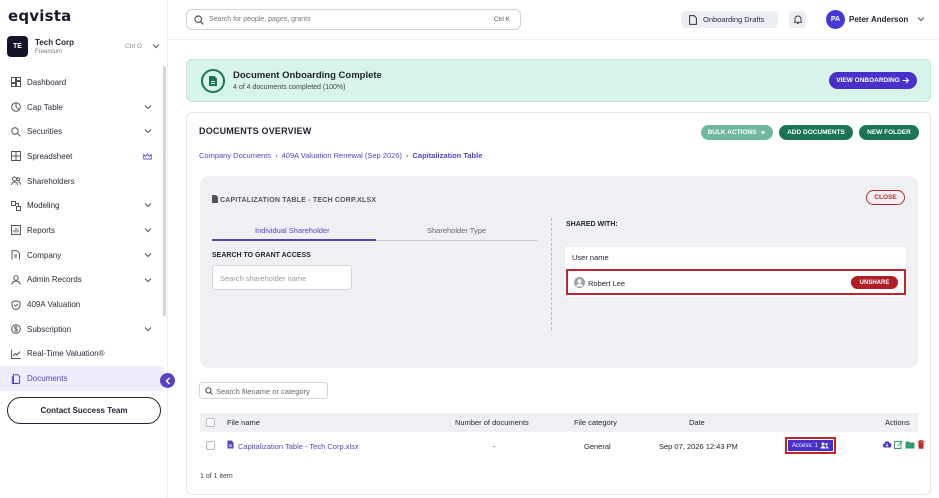  Describe the element at coordinates (492, 422) in the screenshot. I see `column-header-number-of-documents: Number of documents` at that location.